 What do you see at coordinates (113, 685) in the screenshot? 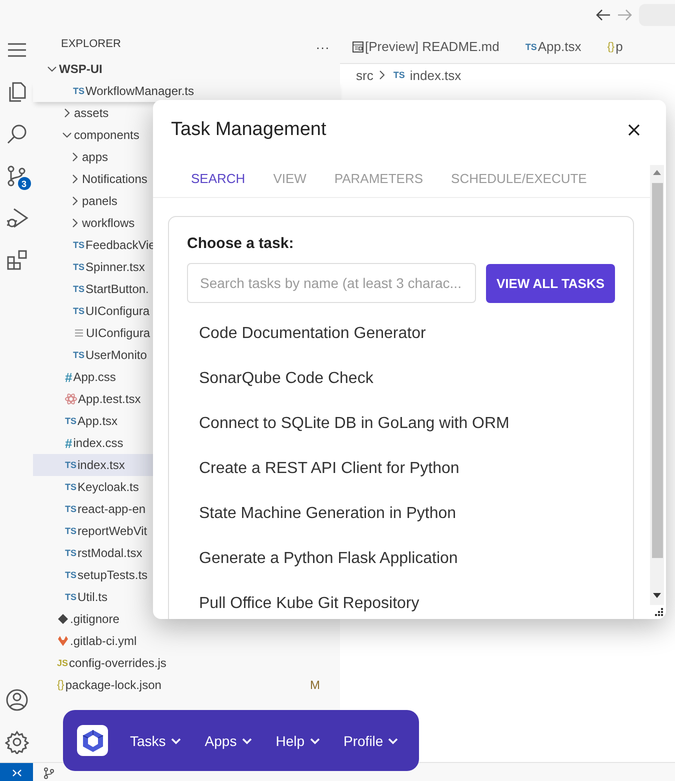
I see `file-name: package-lock.json` at bounding box center [113, 685].